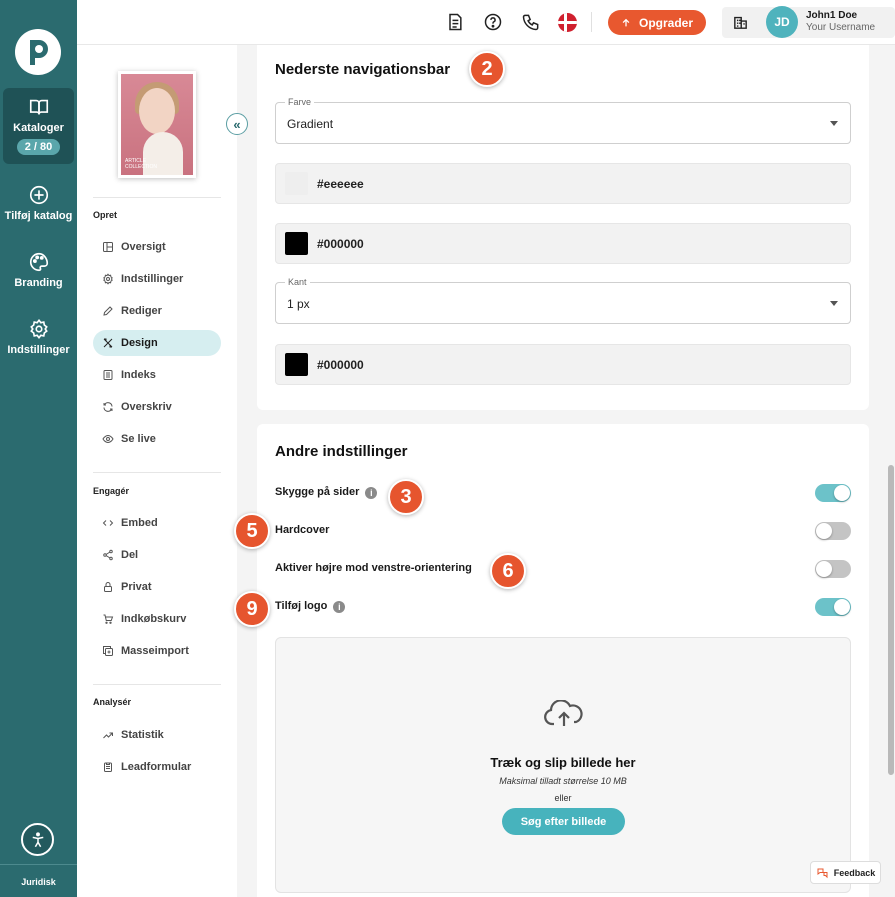 This screenshot has height=897, width=895. I want to click on top-bar: Opgrader JD John1 Doe Your Username, so click(486, 22).